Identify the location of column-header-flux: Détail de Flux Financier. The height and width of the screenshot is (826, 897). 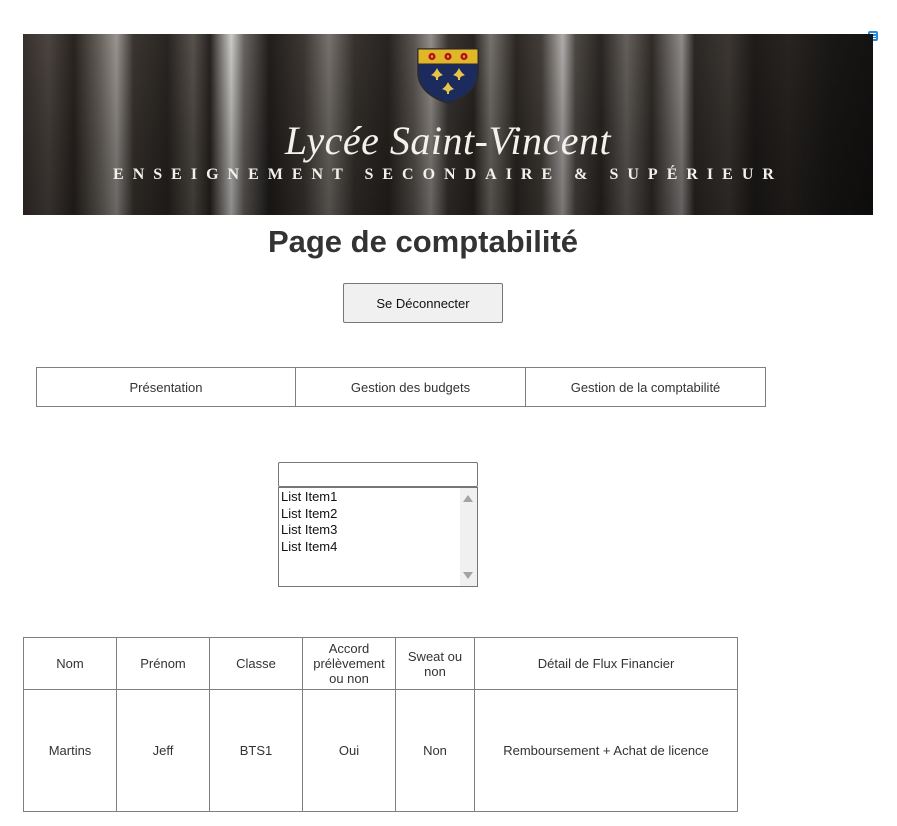
(606, 663).